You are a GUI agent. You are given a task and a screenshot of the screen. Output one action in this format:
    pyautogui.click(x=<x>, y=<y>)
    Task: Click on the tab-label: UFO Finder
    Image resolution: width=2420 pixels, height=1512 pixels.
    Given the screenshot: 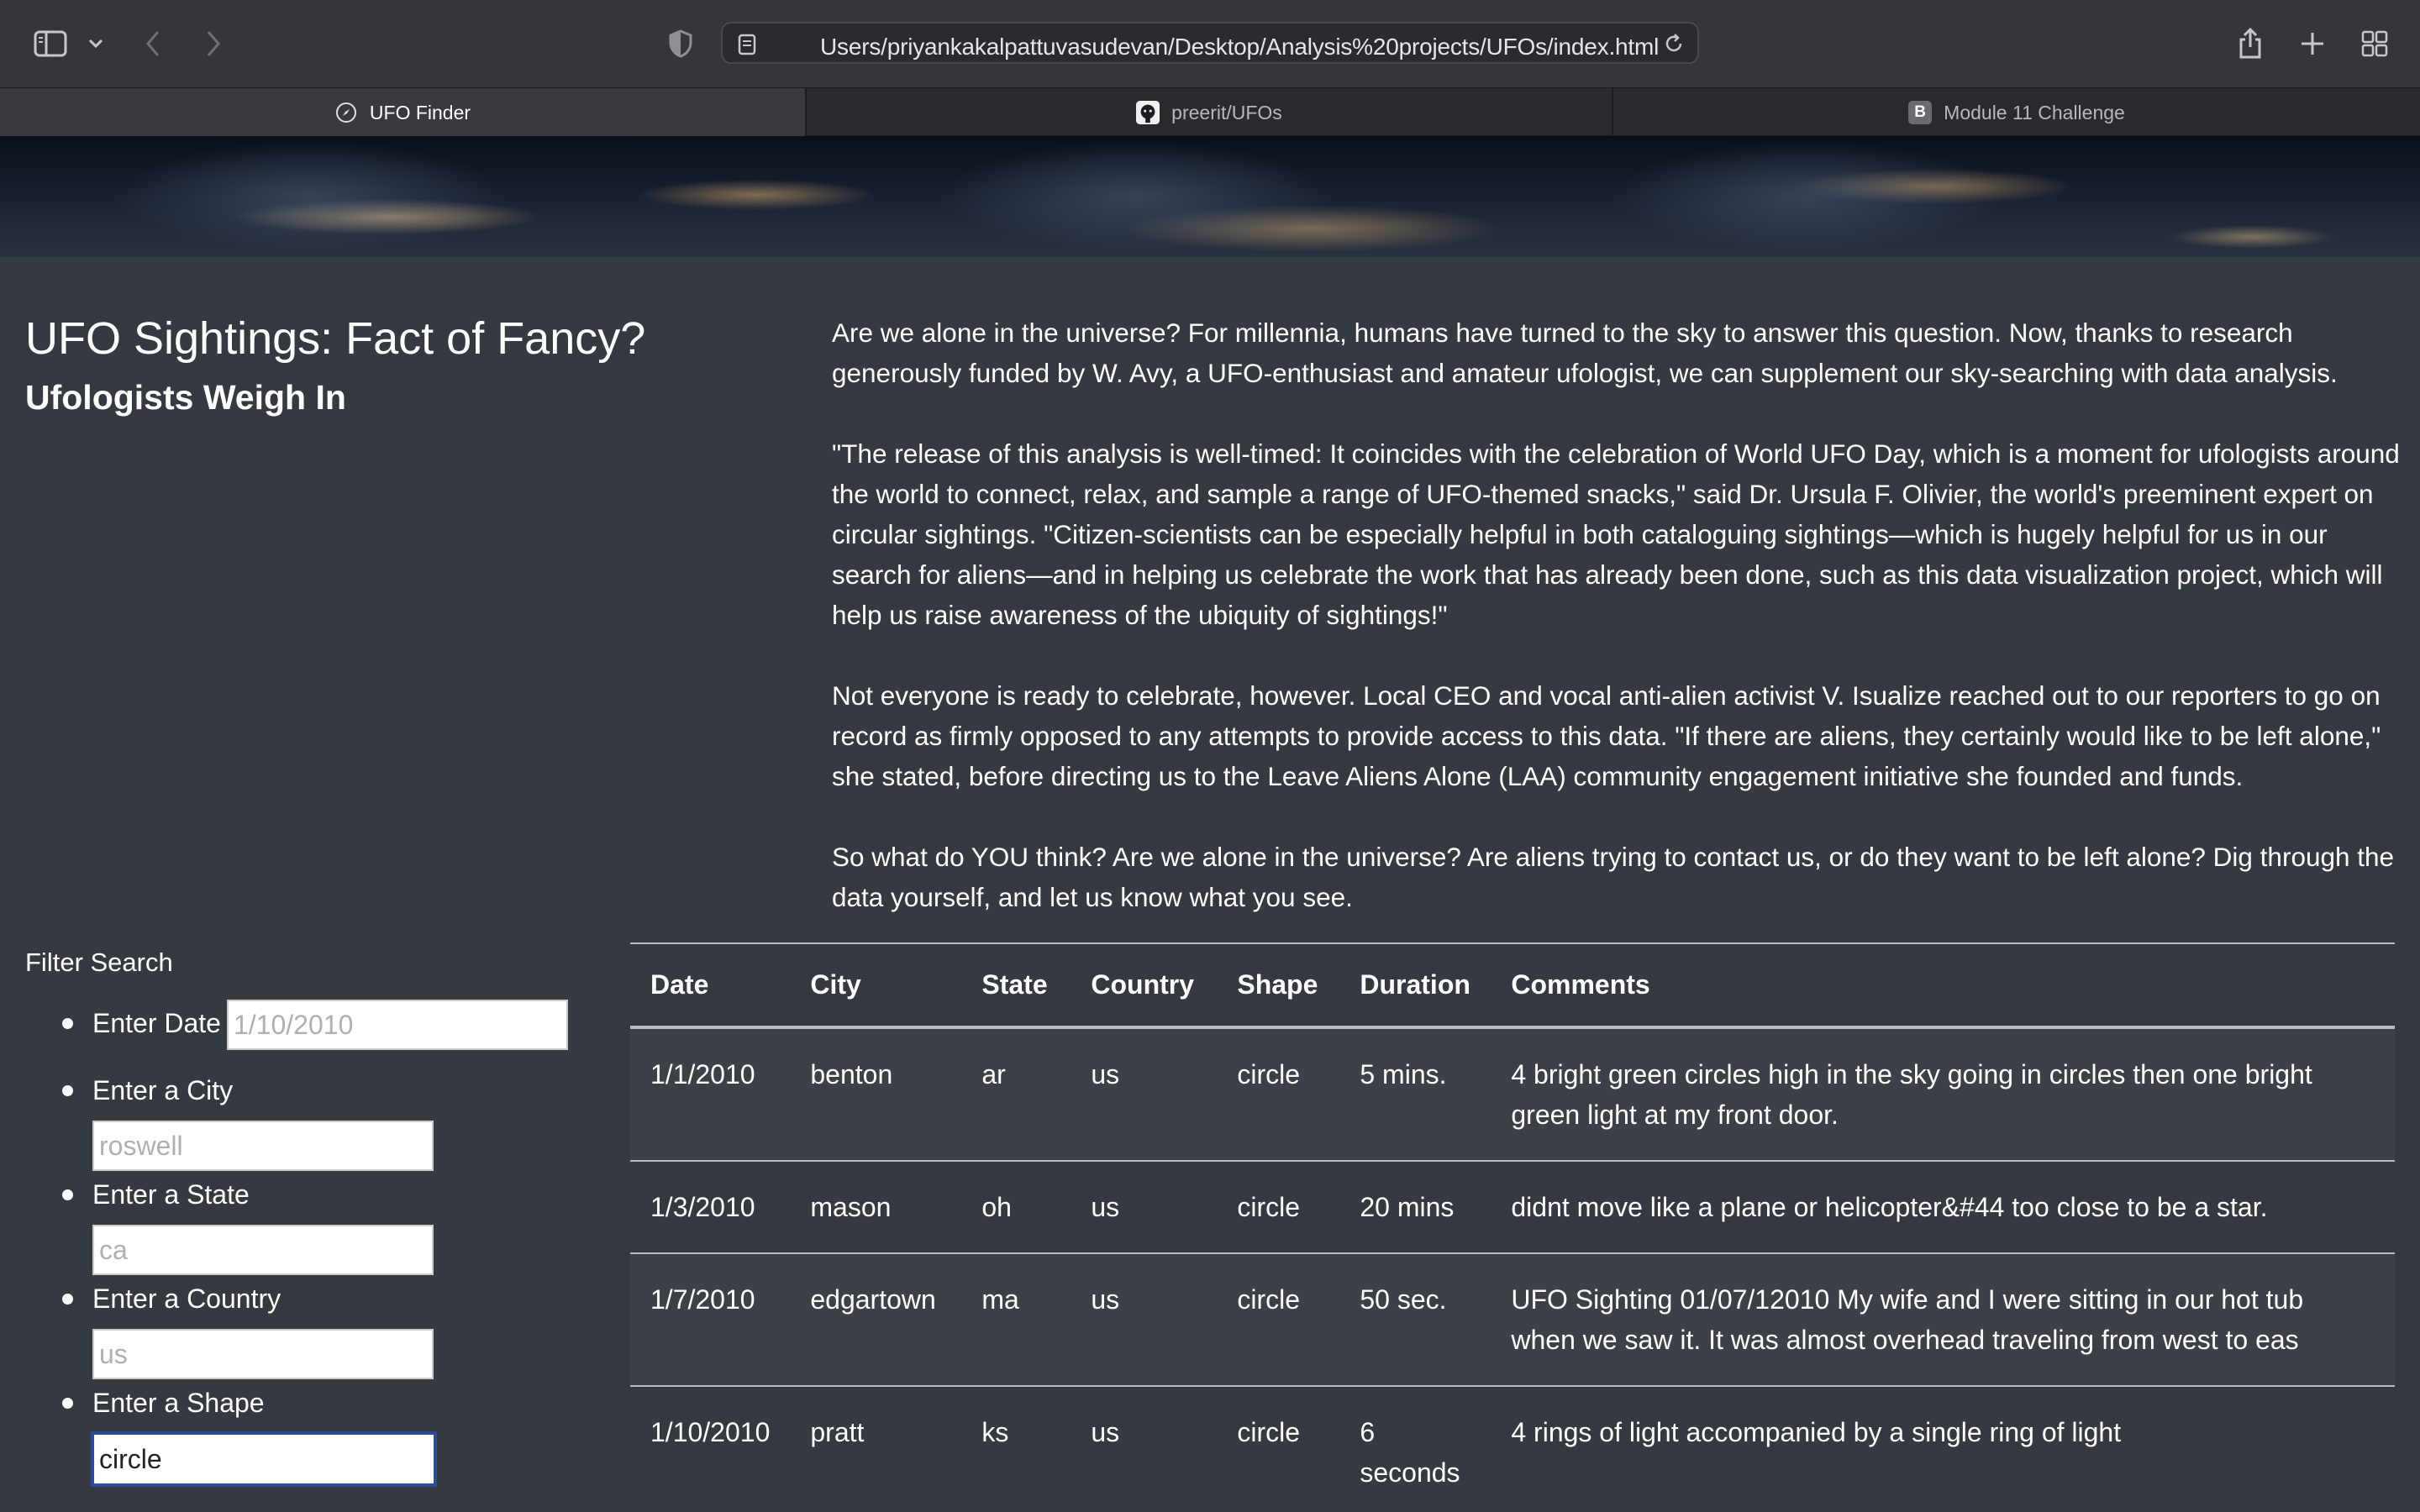 What is the action you would take?
    pyautogui.click(x=420, y=112)
    